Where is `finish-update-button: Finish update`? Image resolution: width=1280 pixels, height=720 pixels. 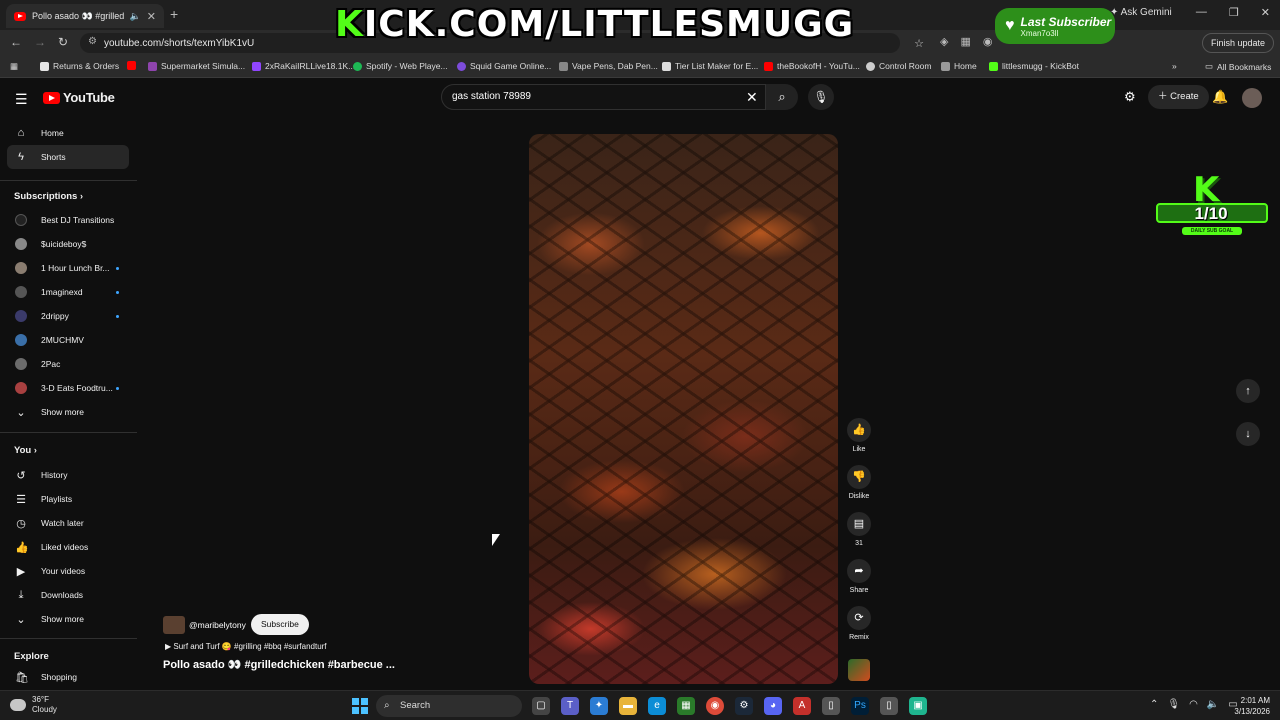 finish-update-button: Finish update is located at coordinates (1238, 43).